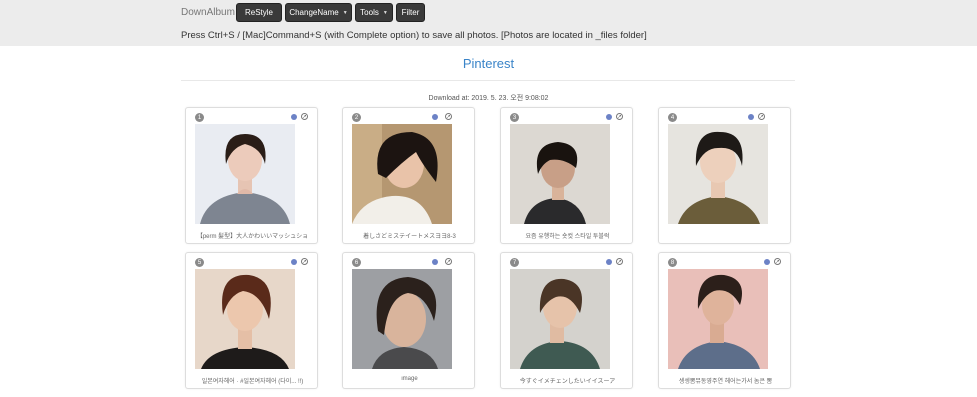 The width and height of the screenshot is (977, 397). I want to click on photo-caption: 요즘 유행하는 숏컷 스타일 투블럭, so click(567, 237).